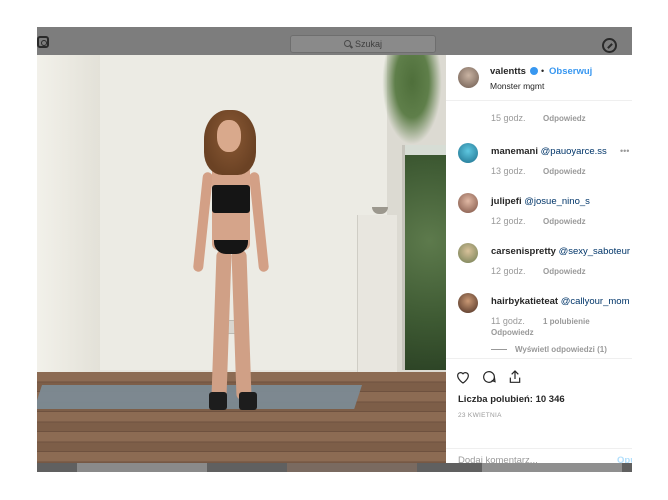  What do you see at coordinates (511, 399) in the screenshot?
I see `likes-count: Liczba polubień: 10 346` at bounding box center [511, 399].